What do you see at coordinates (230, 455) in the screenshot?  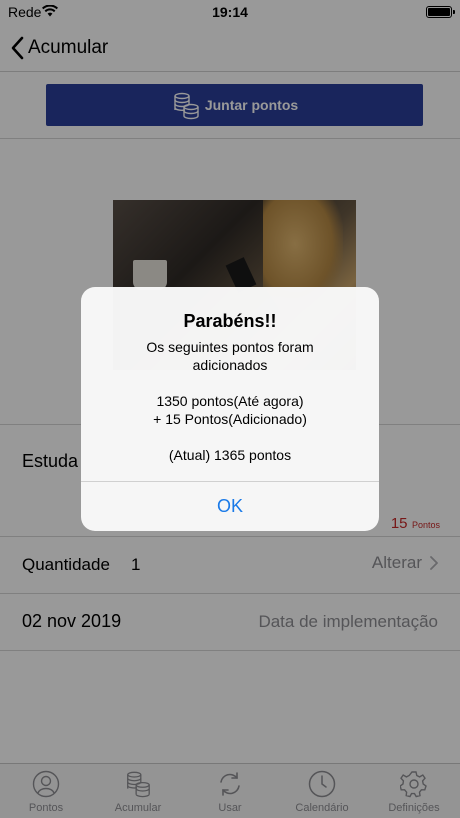 I see `current-points: (Atual) 1365 pontos` at bounding box center [230, 455].